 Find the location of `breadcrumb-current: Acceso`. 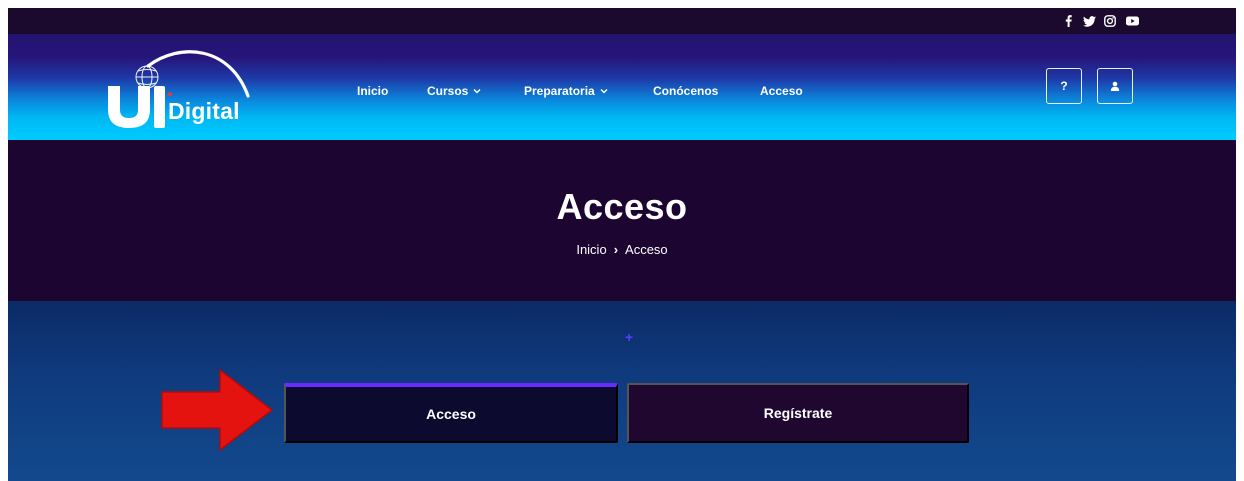

breadcrumb-current: Acceso is located at coordinates (646, 249).